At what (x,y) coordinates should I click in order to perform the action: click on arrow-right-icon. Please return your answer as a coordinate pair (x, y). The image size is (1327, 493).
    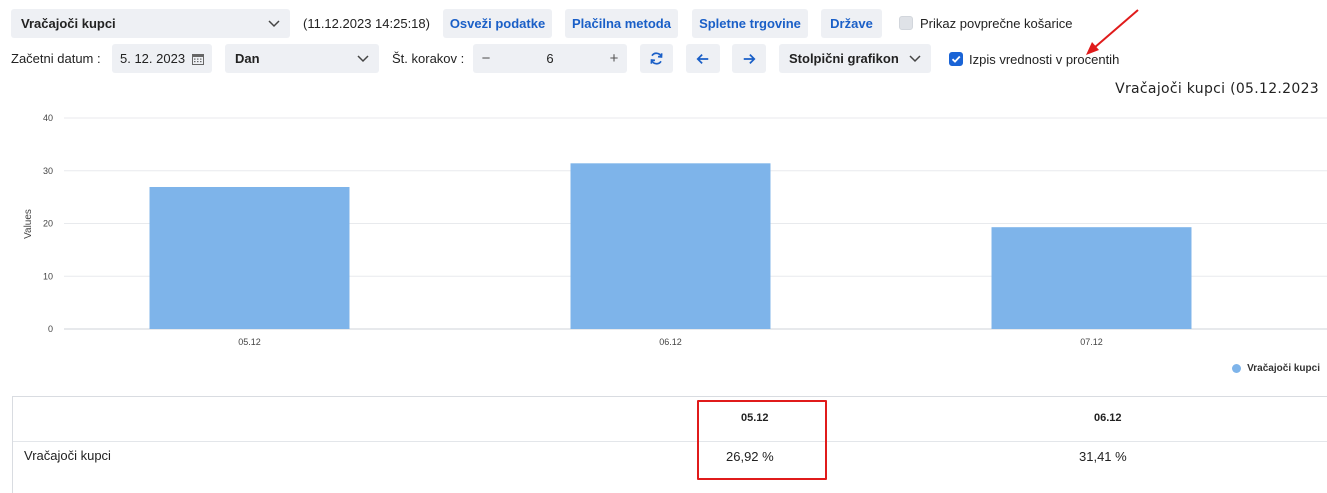
    Looking at the image, I should click on (749, 58).